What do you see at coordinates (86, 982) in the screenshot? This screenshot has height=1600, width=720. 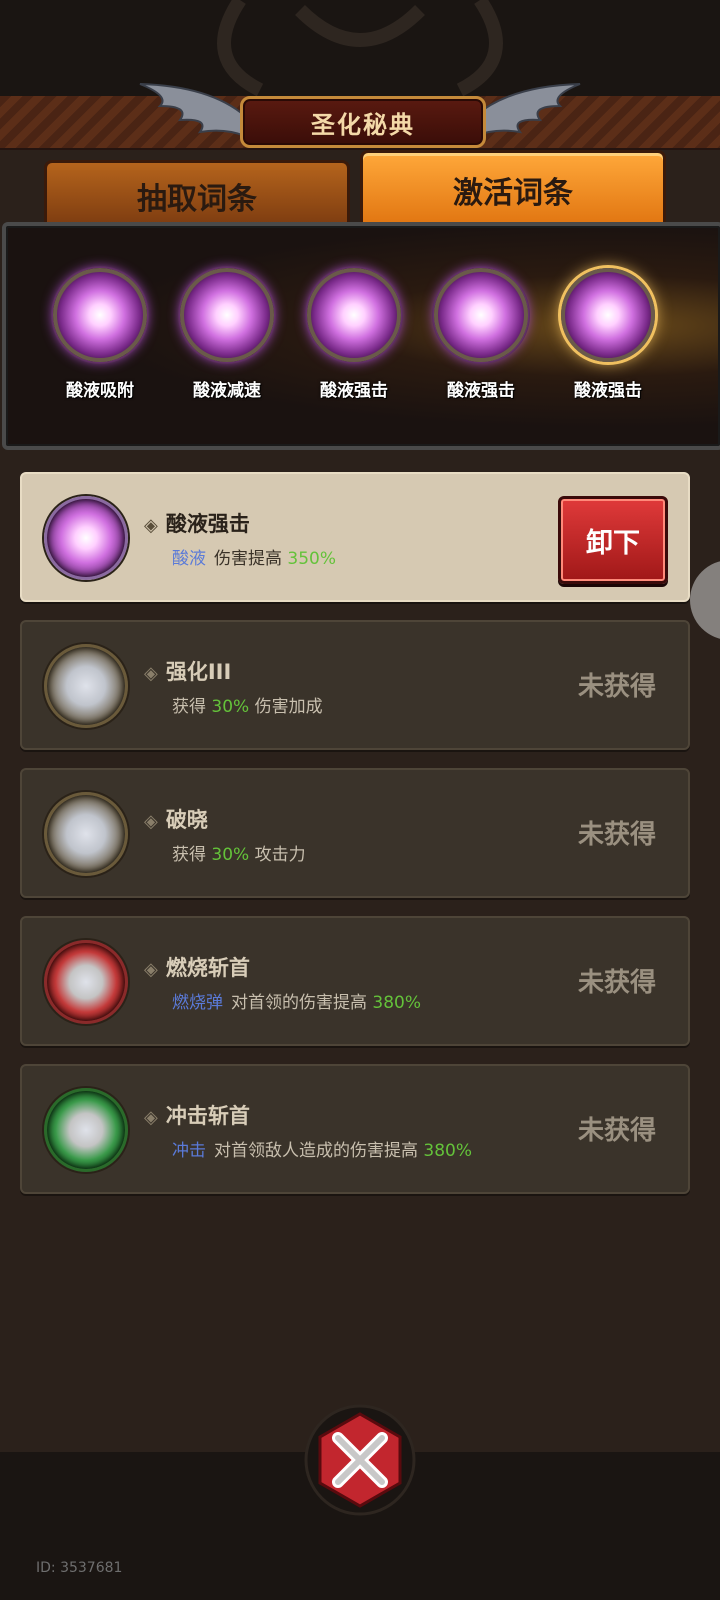 I see `fire-orb-icon` at bounding box center [86, 982].